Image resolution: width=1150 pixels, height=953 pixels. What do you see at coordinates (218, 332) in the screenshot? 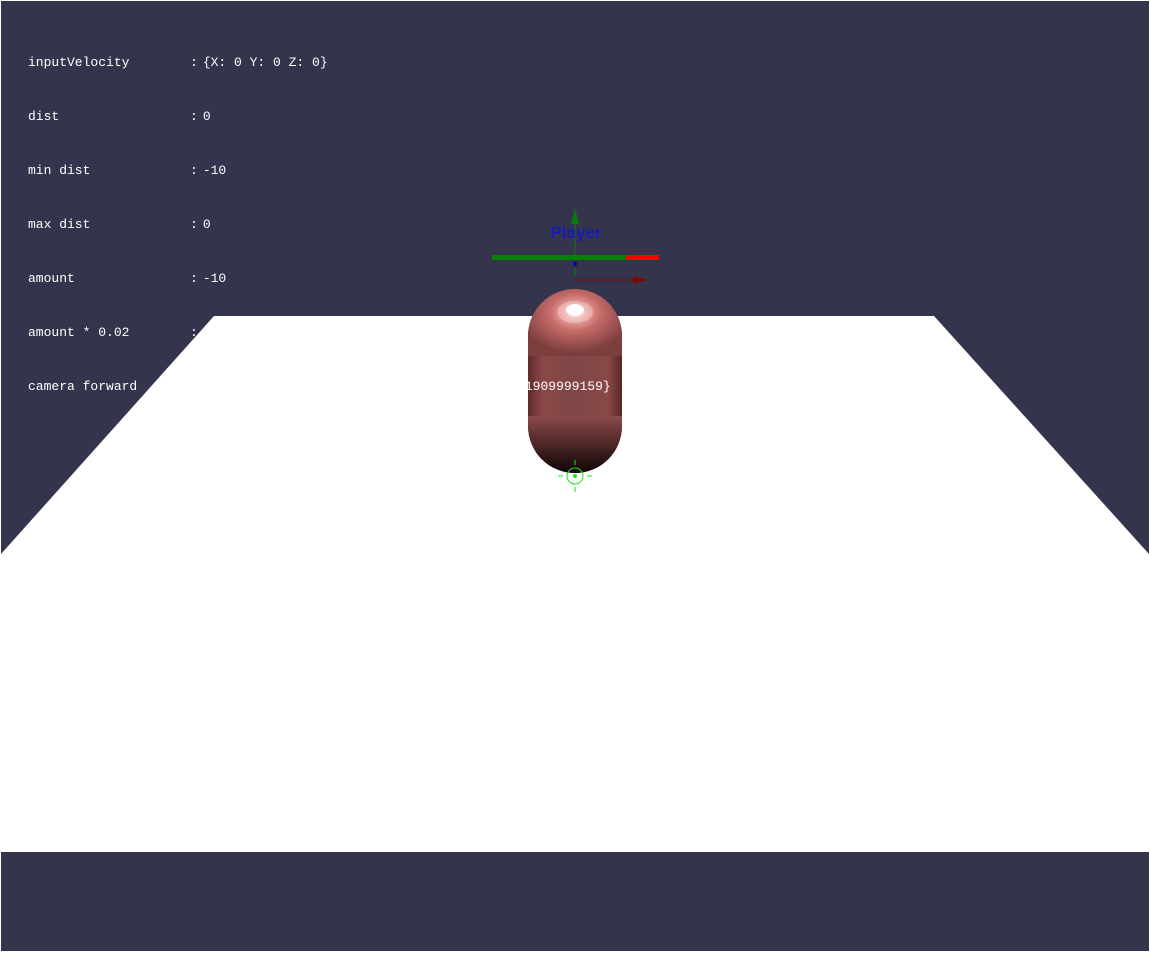
I see `debug-value: -0.2` at bounding box center [218, 332].